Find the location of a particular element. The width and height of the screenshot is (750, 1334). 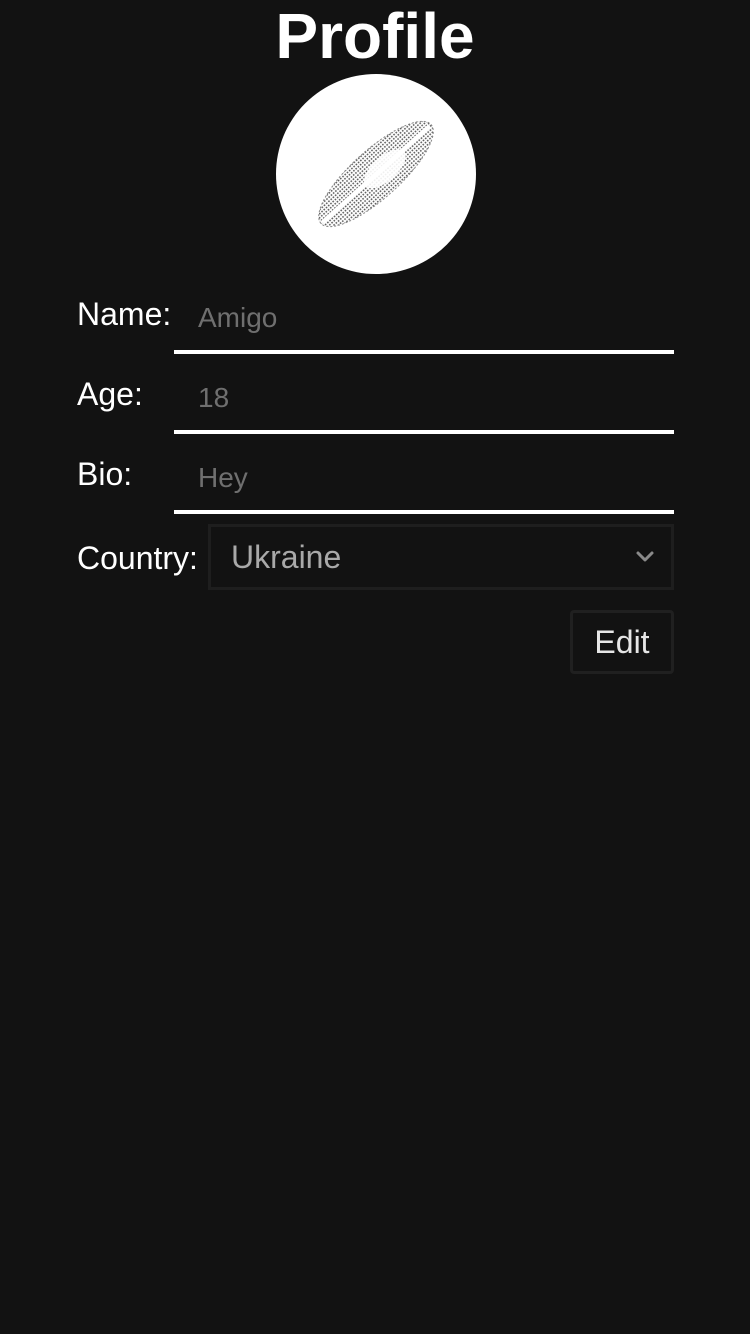

page-title: Profile is located at coordinates (375, 36).